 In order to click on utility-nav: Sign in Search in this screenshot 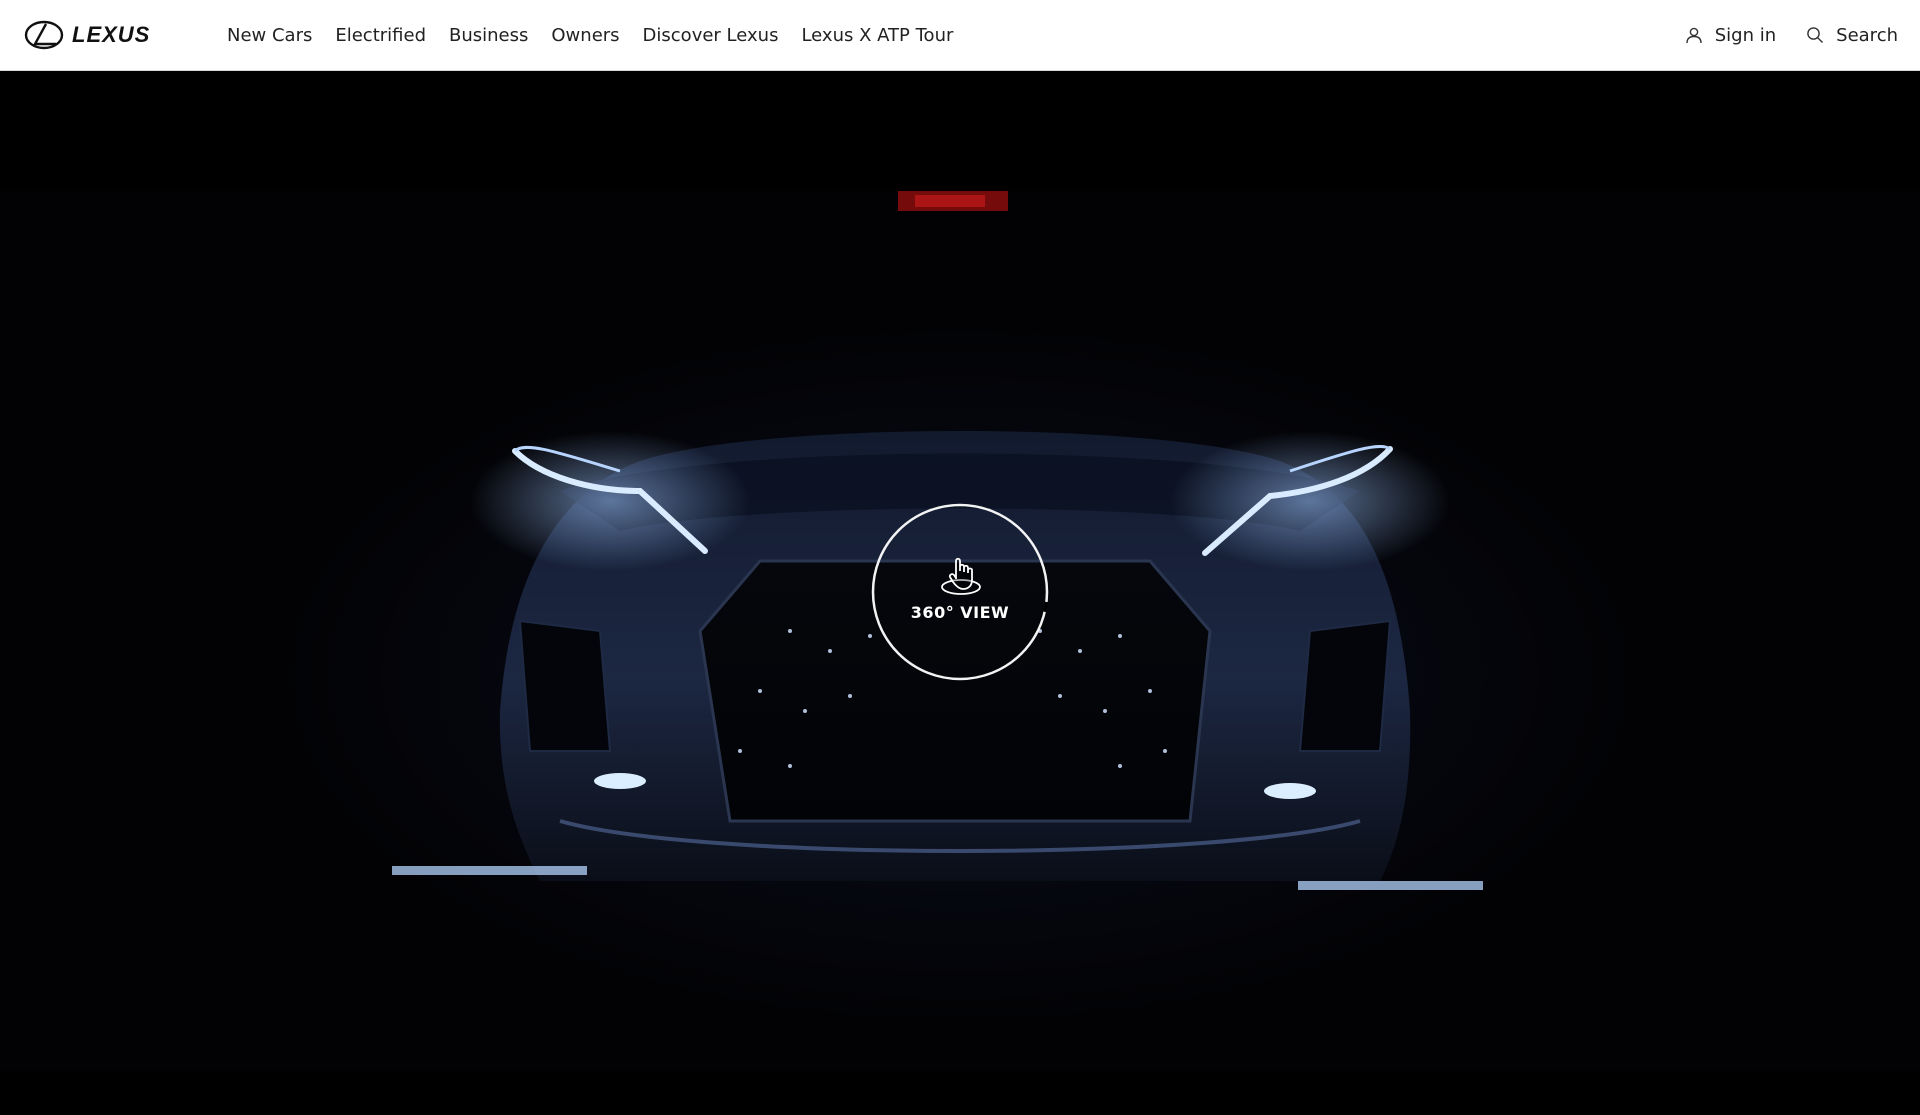, I will do `click(1791, 35)`.